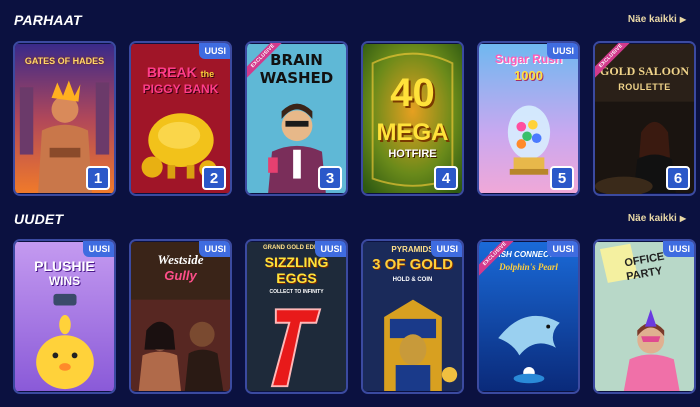 This screenshot has height=407, width=700. What do you see at coordinates (180, 118) in the screenshot?
I see `game-card-break-the-piggy-bank: BREAK the PIGGY BANK UUSI 2` at bounding box center [180, 118].